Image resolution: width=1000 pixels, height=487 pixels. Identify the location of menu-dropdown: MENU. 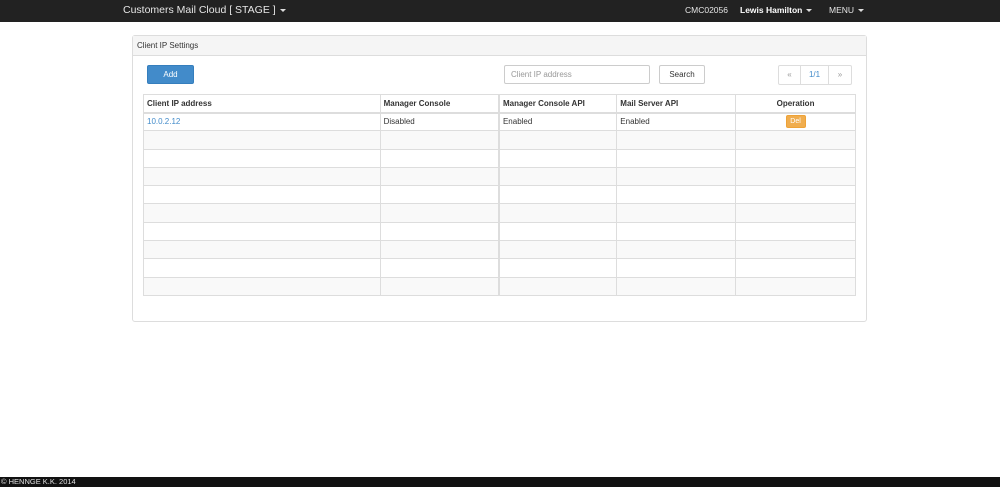
(847, 10).